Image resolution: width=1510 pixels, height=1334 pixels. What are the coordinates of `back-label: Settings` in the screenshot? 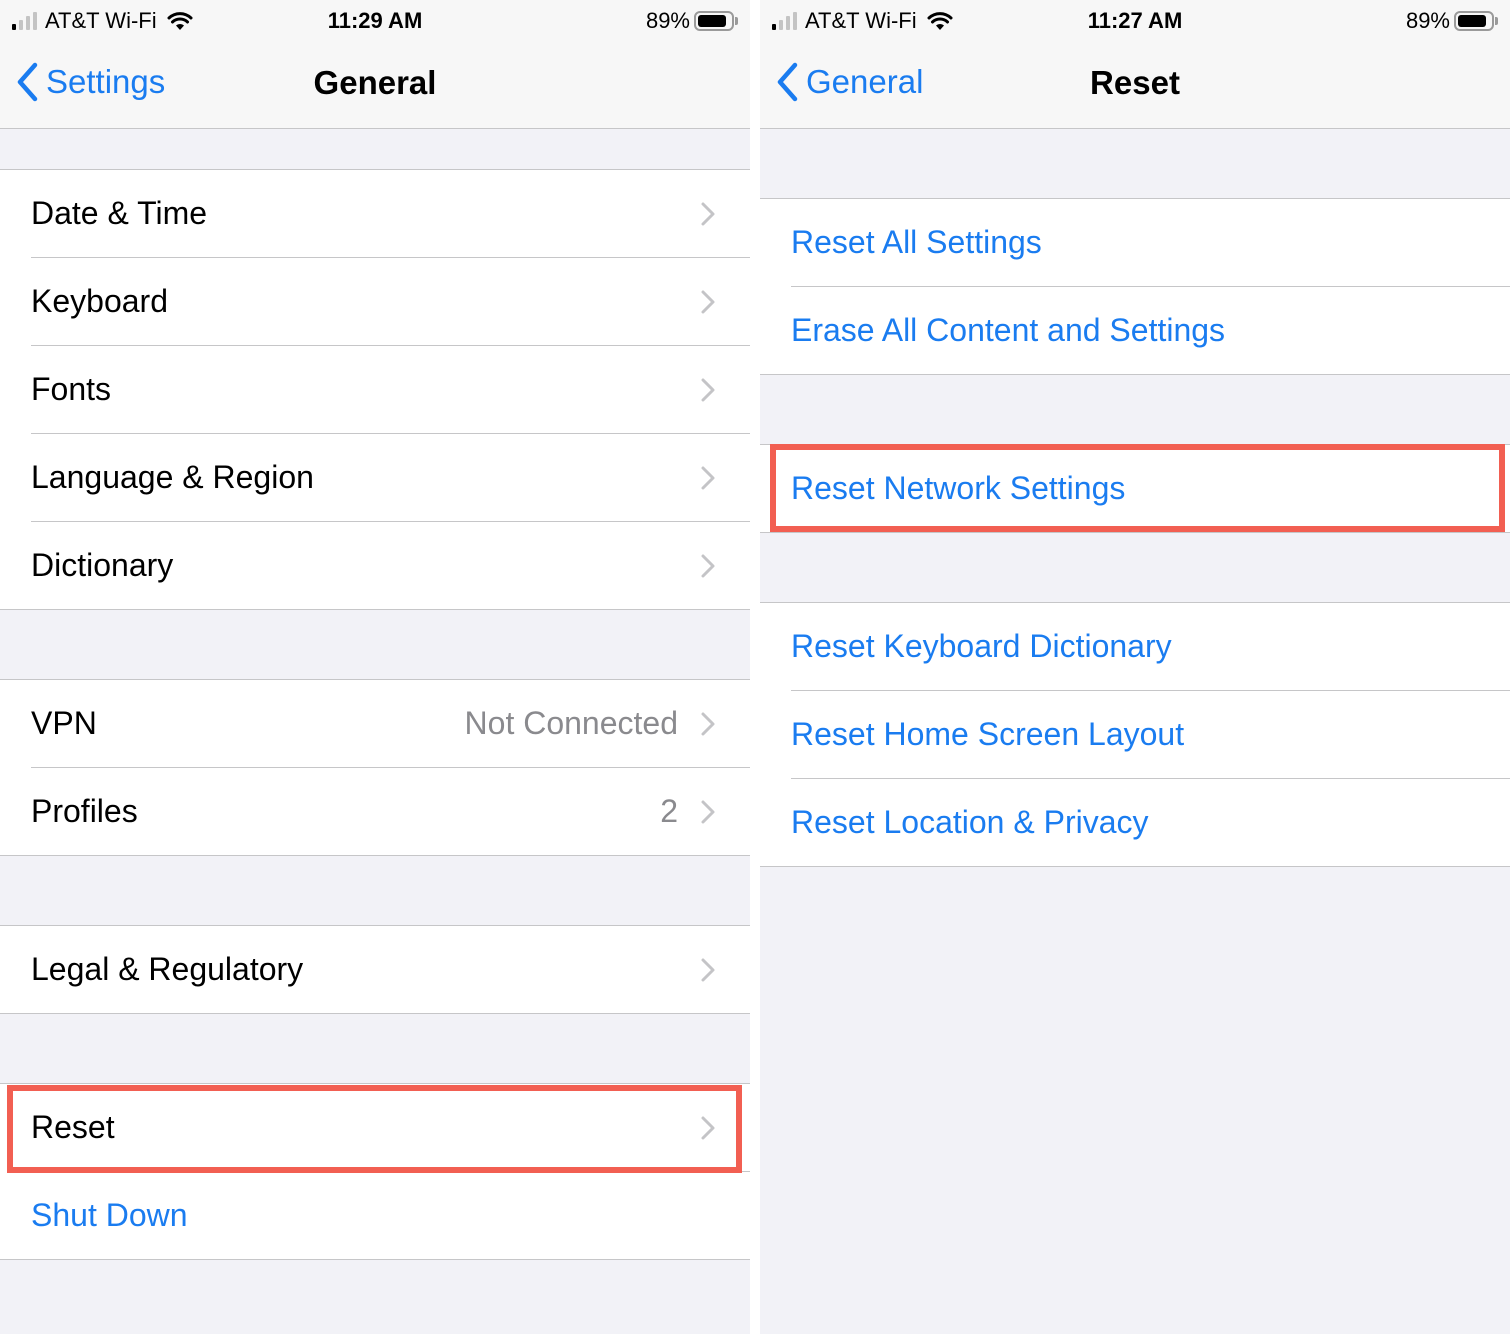 It's located at (106, 81).